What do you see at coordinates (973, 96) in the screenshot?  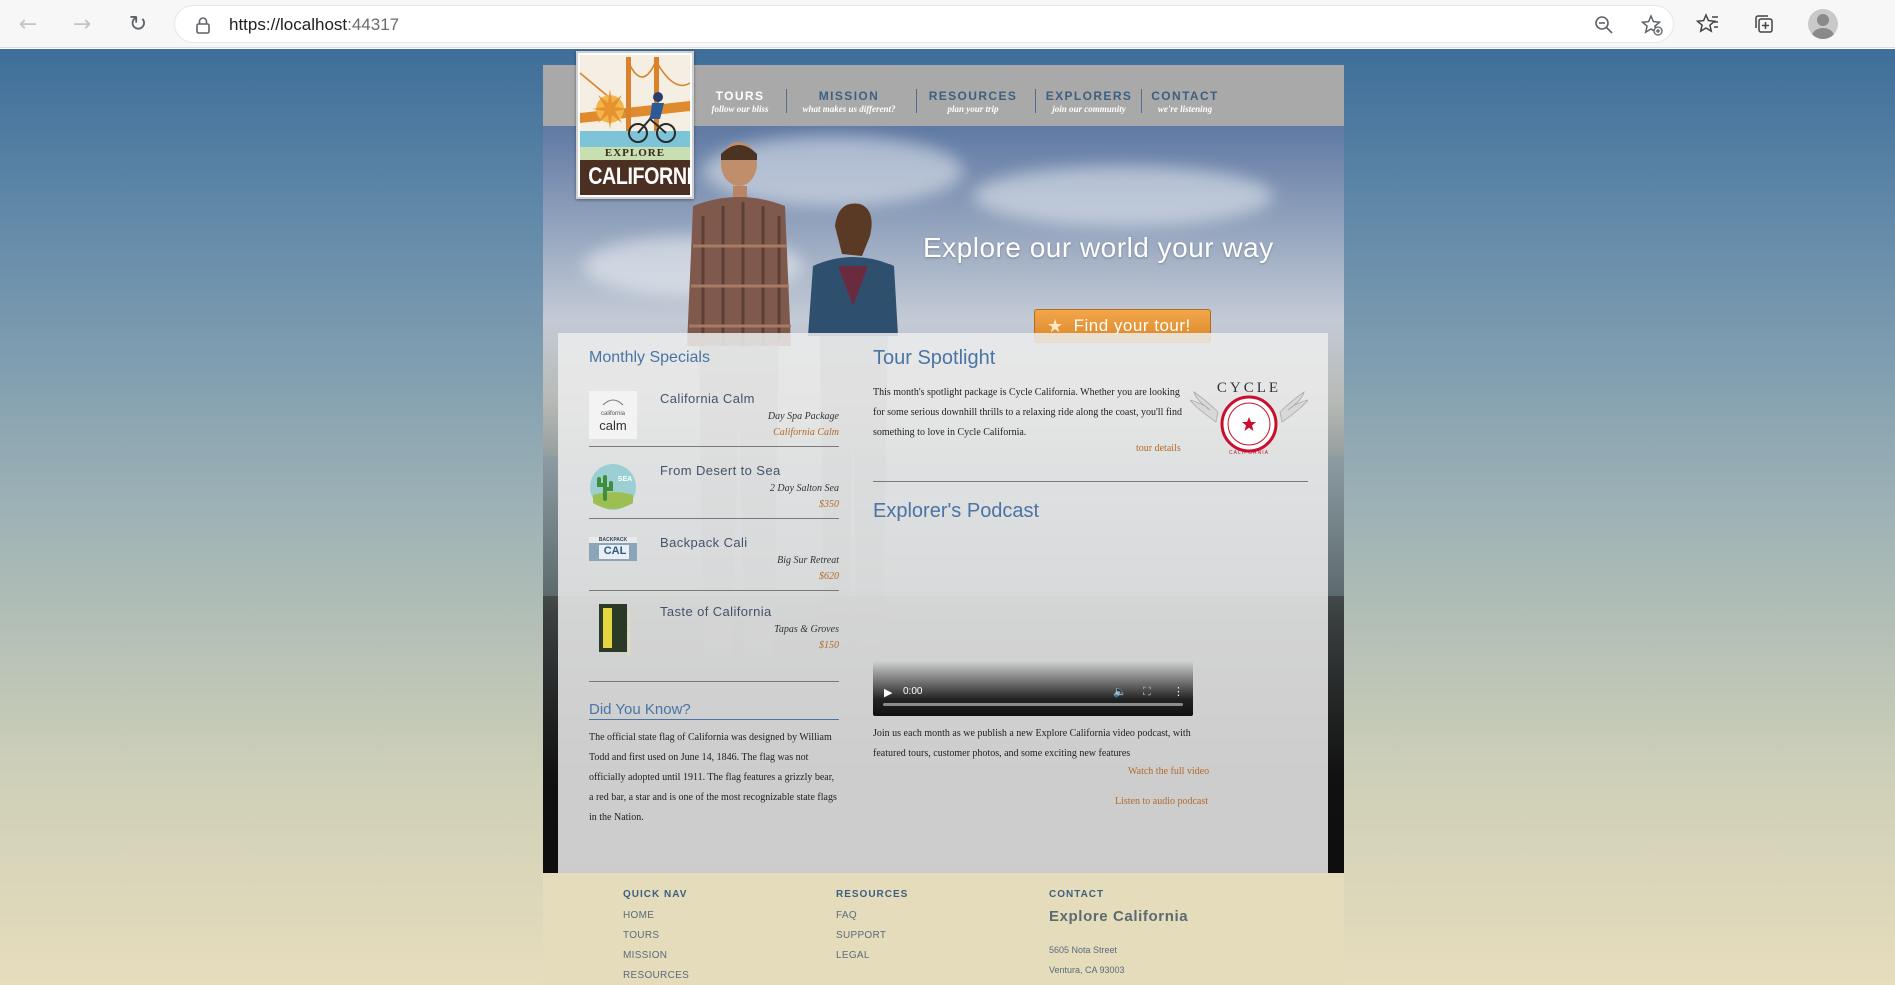 I see `nav-resources-label: RESOURCES` at bounding box center [973, 96].